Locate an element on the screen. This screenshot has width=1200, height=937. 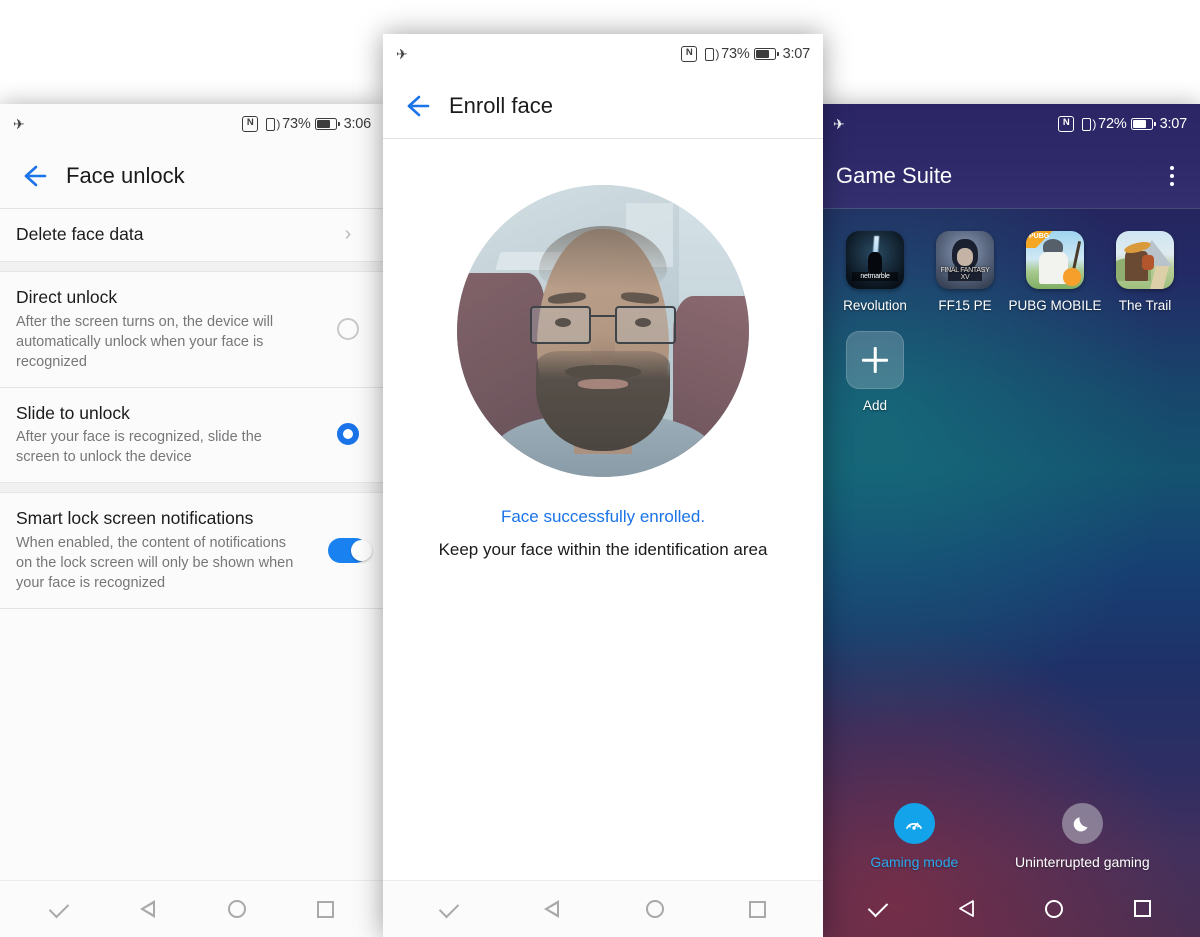
row-title: Delete face data is located at coordinates (80, 234).